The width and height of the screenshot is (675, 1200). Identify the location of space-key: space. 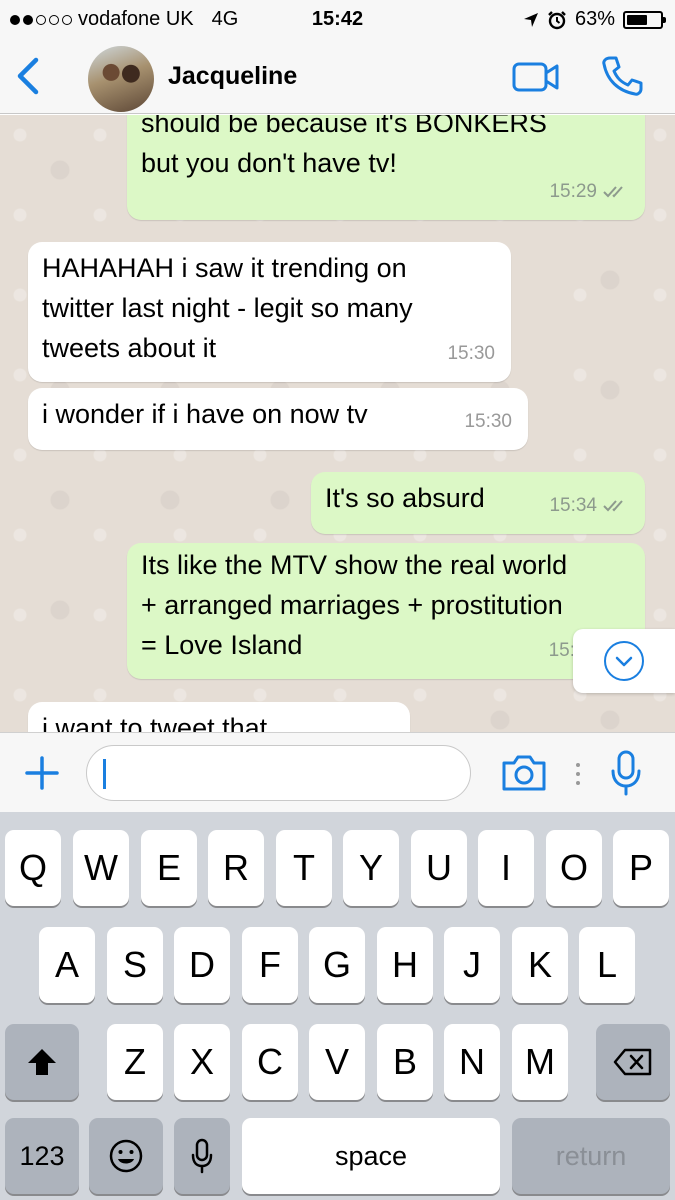
(371, 1156).